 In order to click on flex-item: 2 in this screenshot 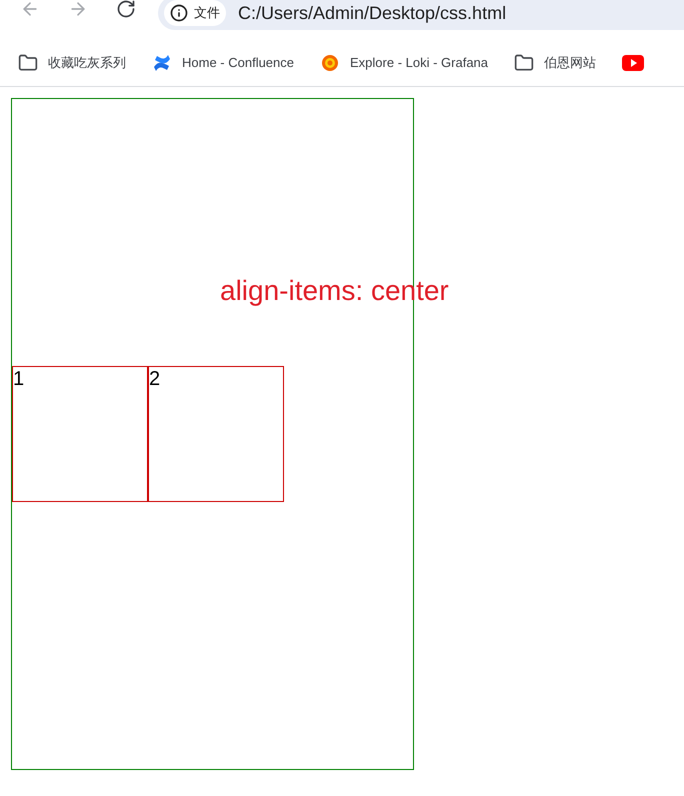, I will do `click(216, 434)`.